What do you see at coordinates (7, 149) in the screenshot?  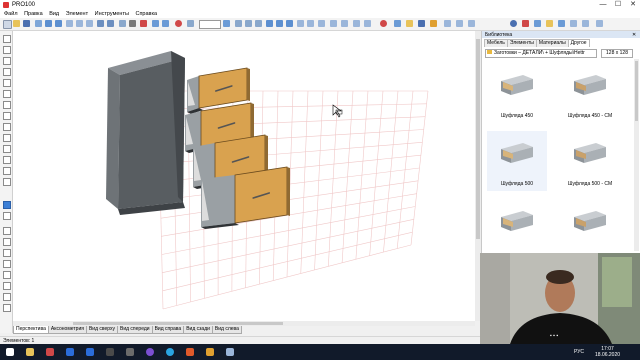 I see `tool-leg-icon` at bounding box center [7, 149].